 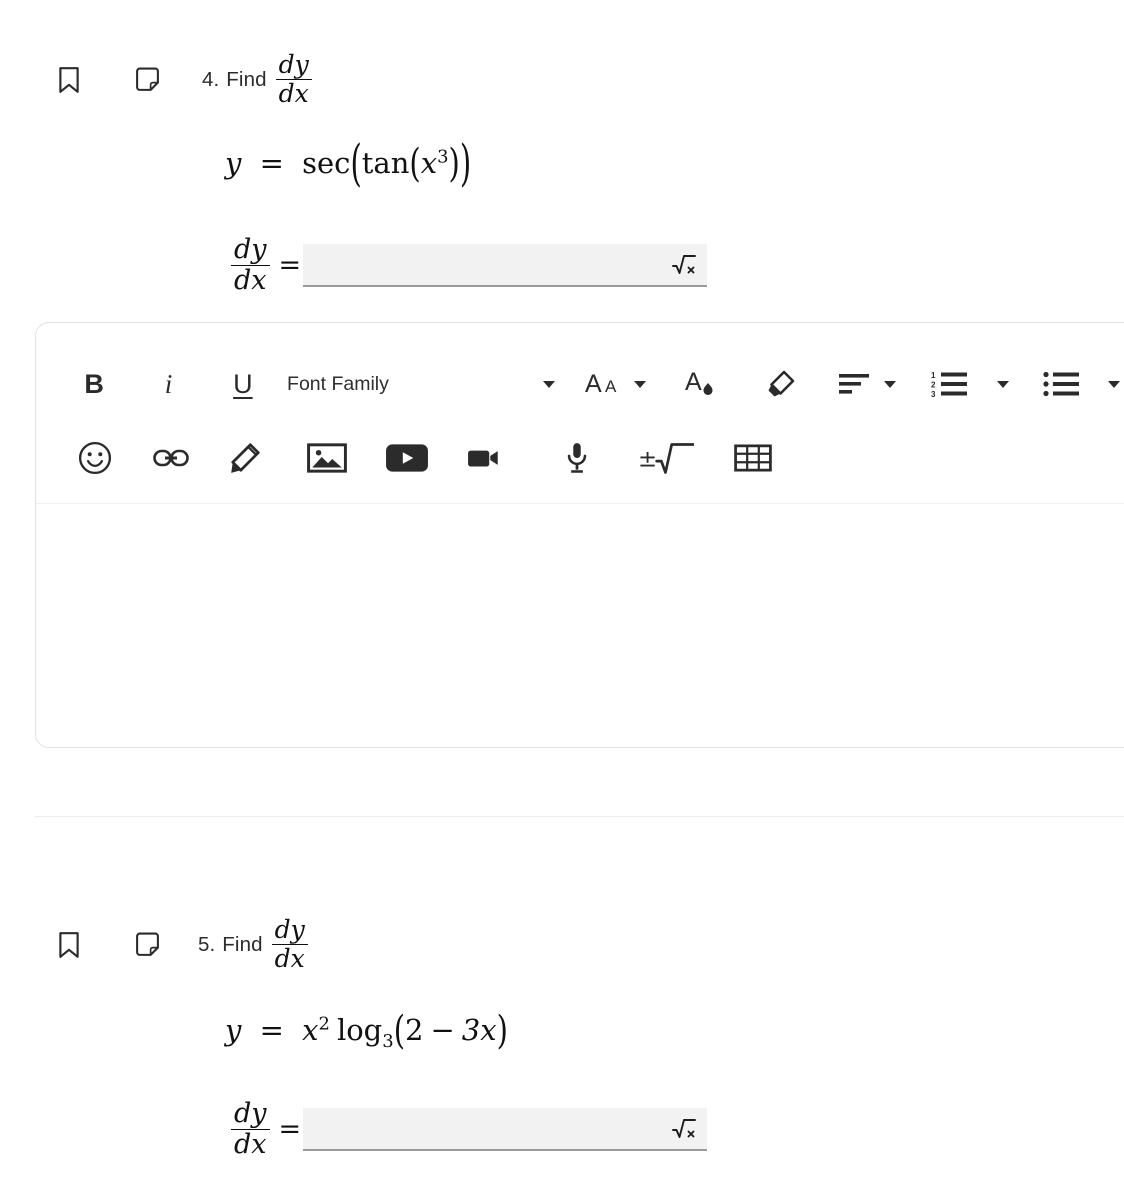 I want to click on equation-argument-base: x, so click(x=429, y=163).